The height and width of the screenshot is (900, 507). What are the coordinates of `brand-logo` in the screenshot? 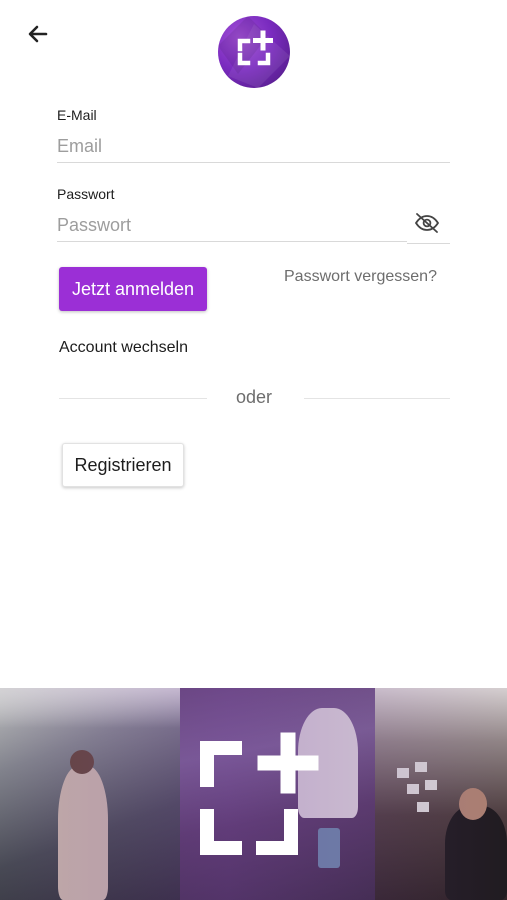 It's located at (254, 52).